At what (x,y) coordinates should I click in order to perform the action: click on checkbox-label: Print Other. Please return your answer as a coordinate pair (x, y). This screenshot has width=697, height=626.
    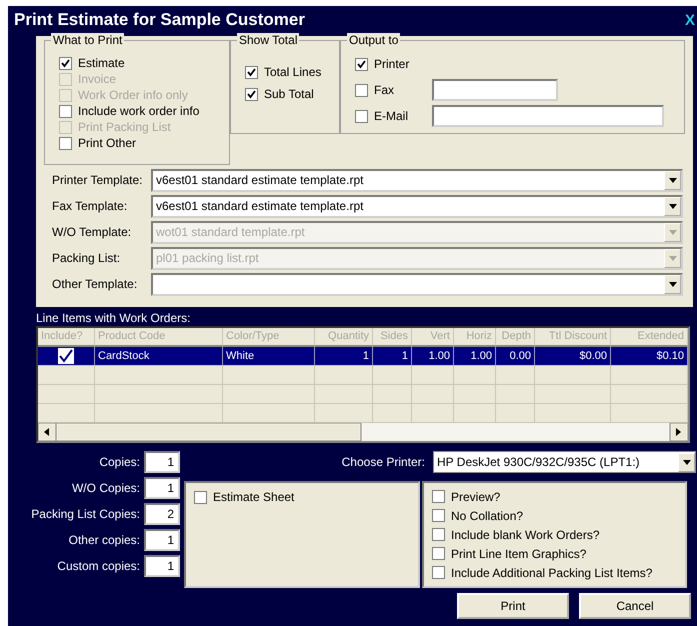
    Looking at the image, I should click on (107, 143).